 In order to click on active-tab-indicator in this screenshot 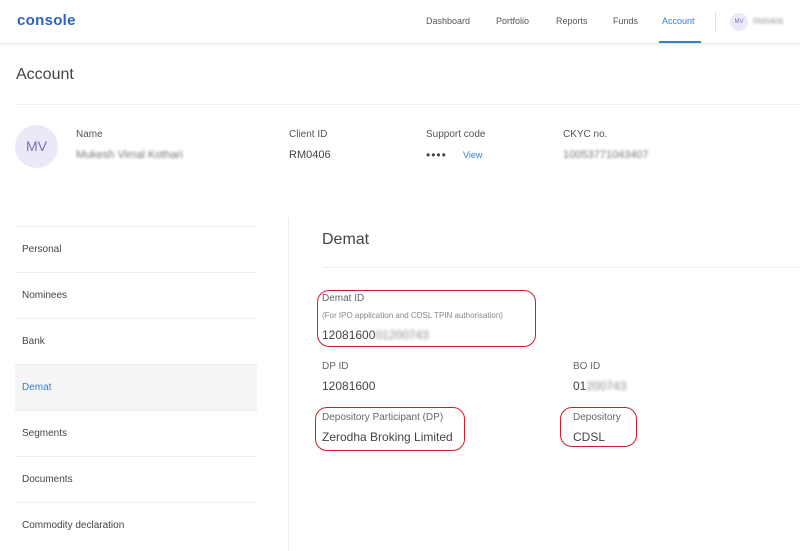, I will do `click(680, 42)`.